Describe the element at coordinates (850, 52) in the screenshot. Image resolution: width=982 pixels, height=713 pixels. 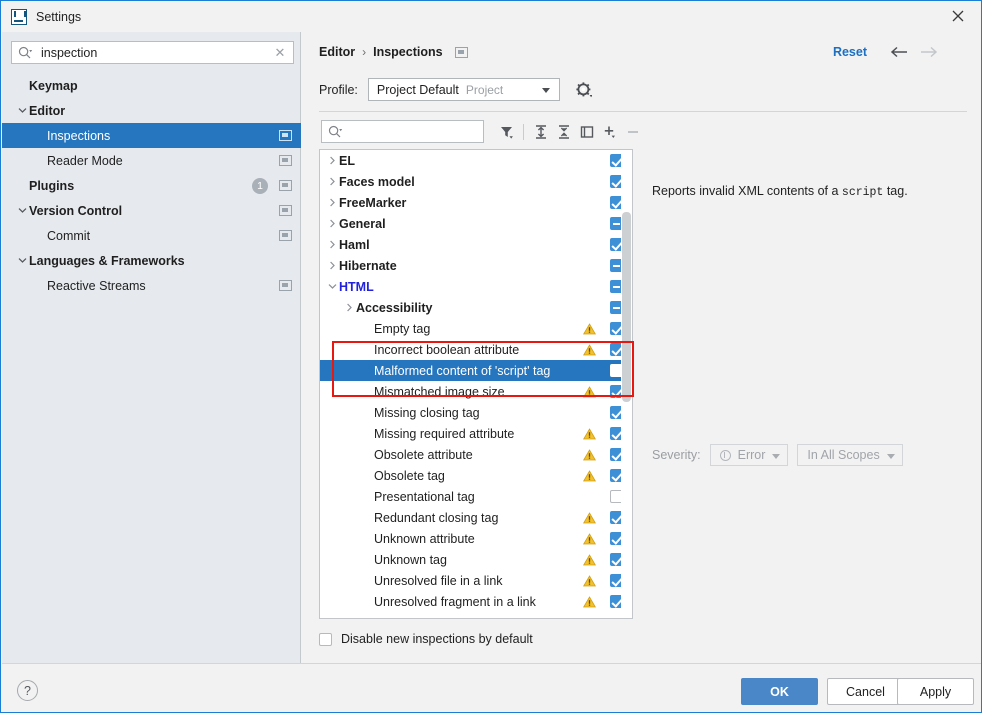
I see `reset-button: Reset` at that location.